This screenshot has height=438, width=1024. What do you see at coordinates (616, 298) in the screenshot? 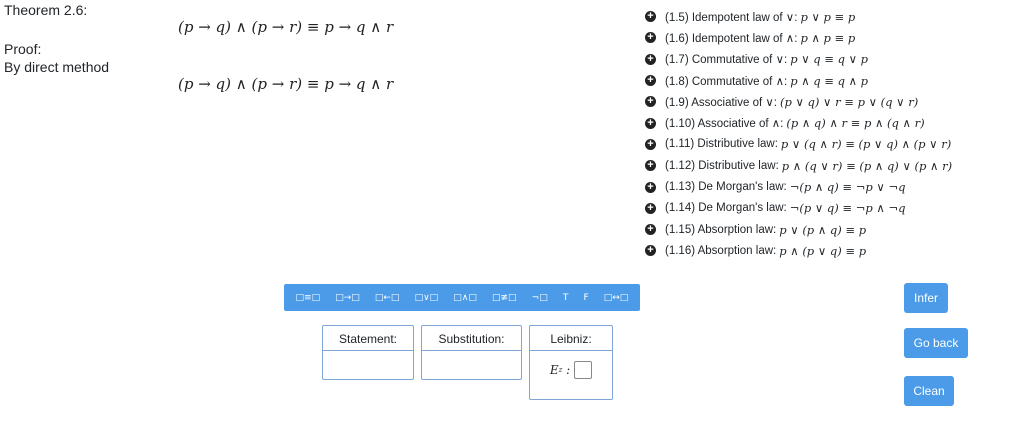
I see `iff-symbol-button: □↔□` at bounding box center [616, 298].